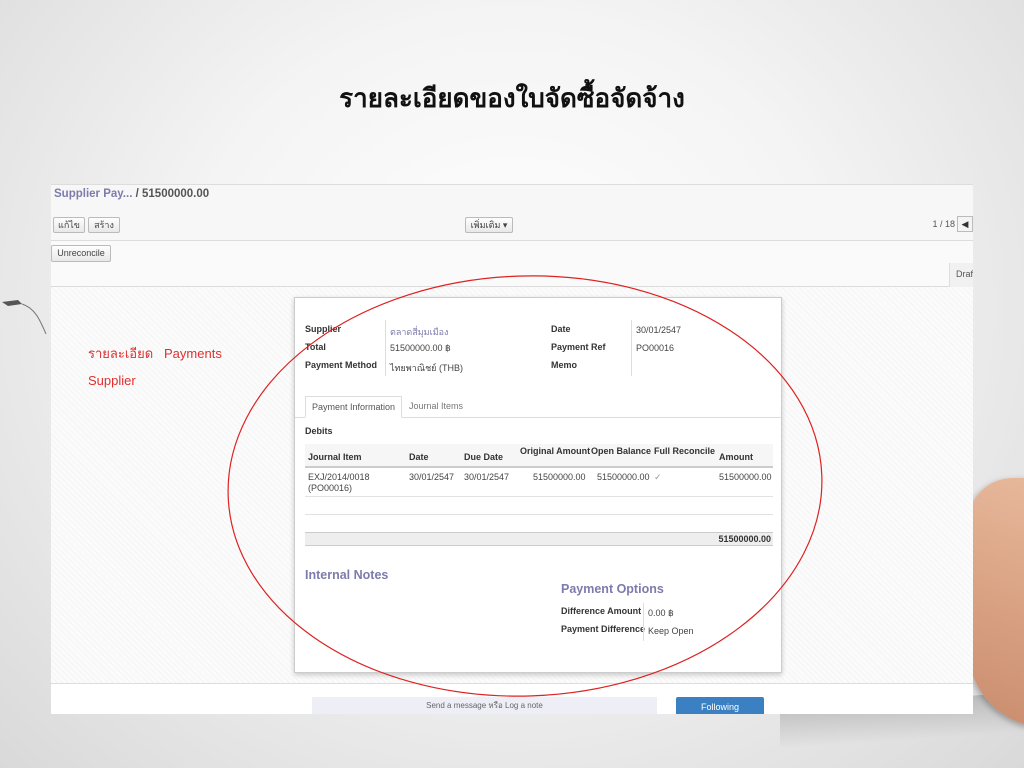 This screenshot has height=768, width=1024. What do you see at coordinates (578, 347) in the screenshot?
I see `payment-ref-label: Payment Ref` at bounding box center [578, 347].